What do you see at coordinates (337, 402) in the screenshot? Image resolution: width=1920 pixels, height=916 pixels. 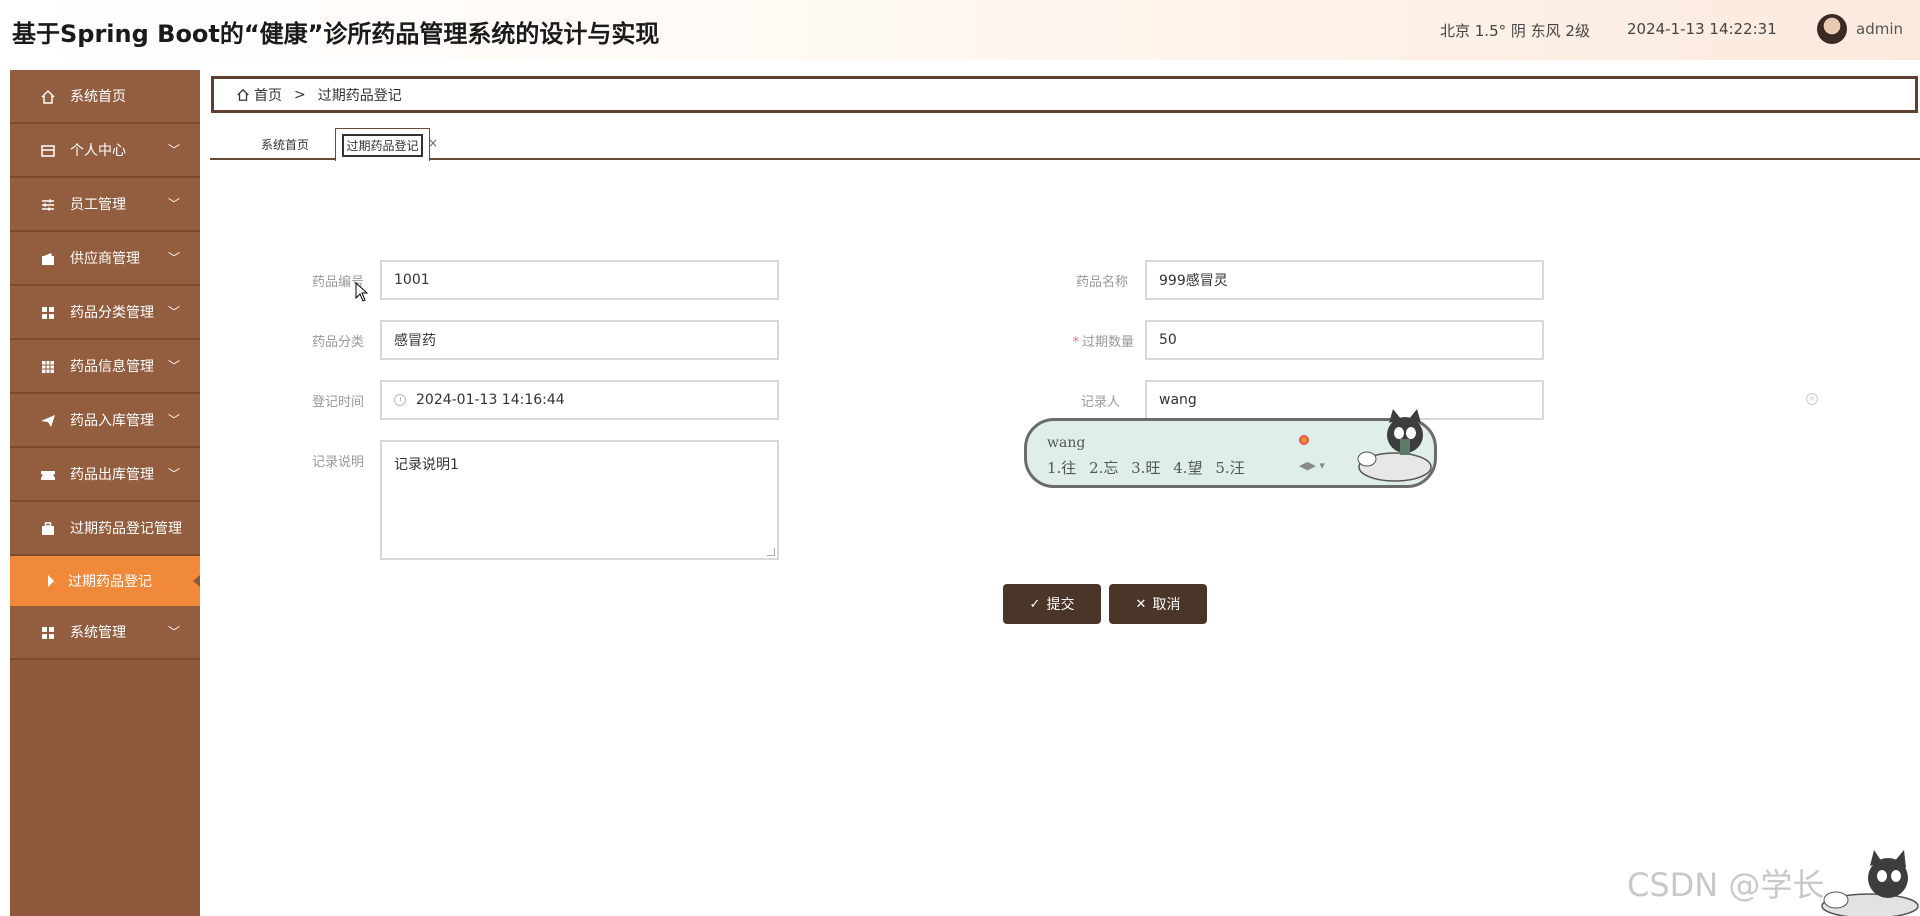 I see `register-time-label: 登记时间` at bounding box center [337, 402].